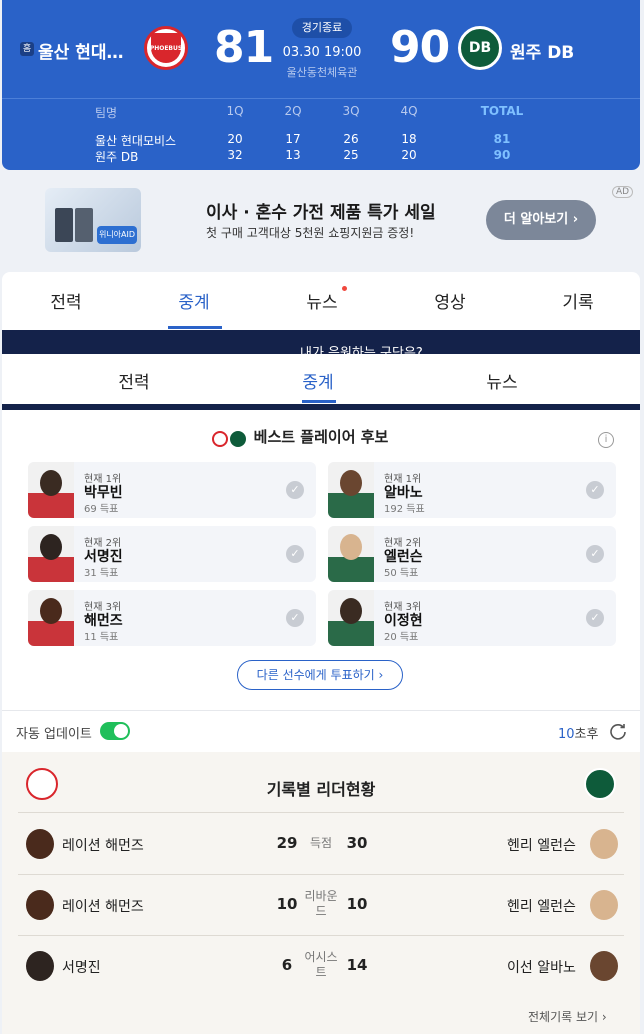  What do you see at coordinates (321, 156) in the screenshot?
I see `quarter-row-away: 원주 DB 32 13 25 20 90` at bounding box center [321, 156].